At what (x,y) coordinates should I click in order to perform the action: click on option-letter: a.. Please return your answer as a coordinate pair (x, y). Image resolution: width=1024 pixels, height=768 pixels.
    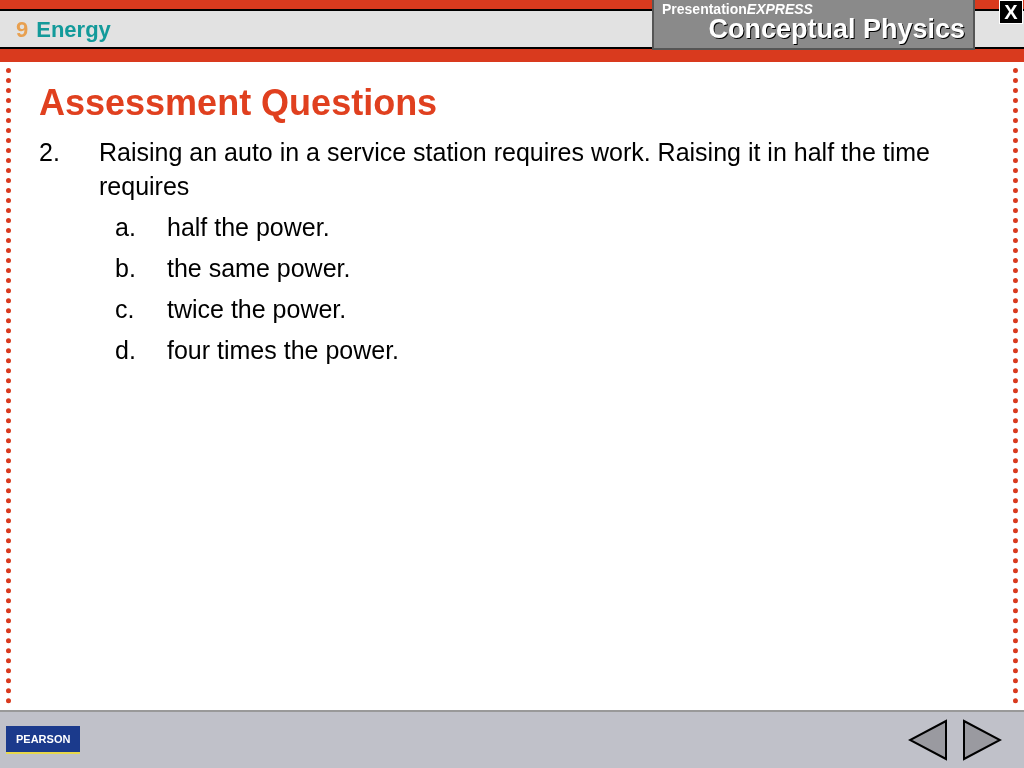
    Looking at the image, I should click on (126, 227).